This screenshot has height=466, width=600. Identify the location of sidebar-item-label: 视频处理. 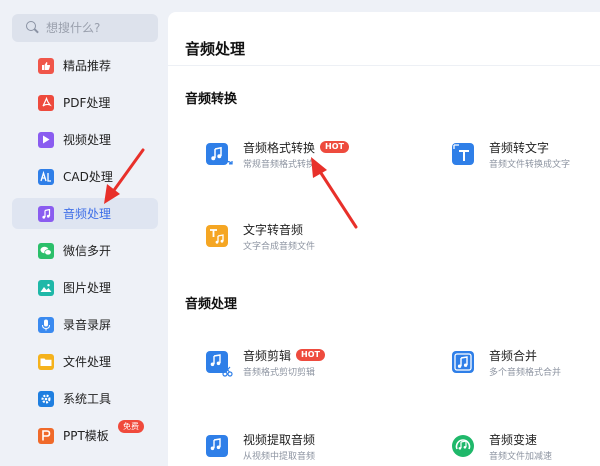
(87, 140).